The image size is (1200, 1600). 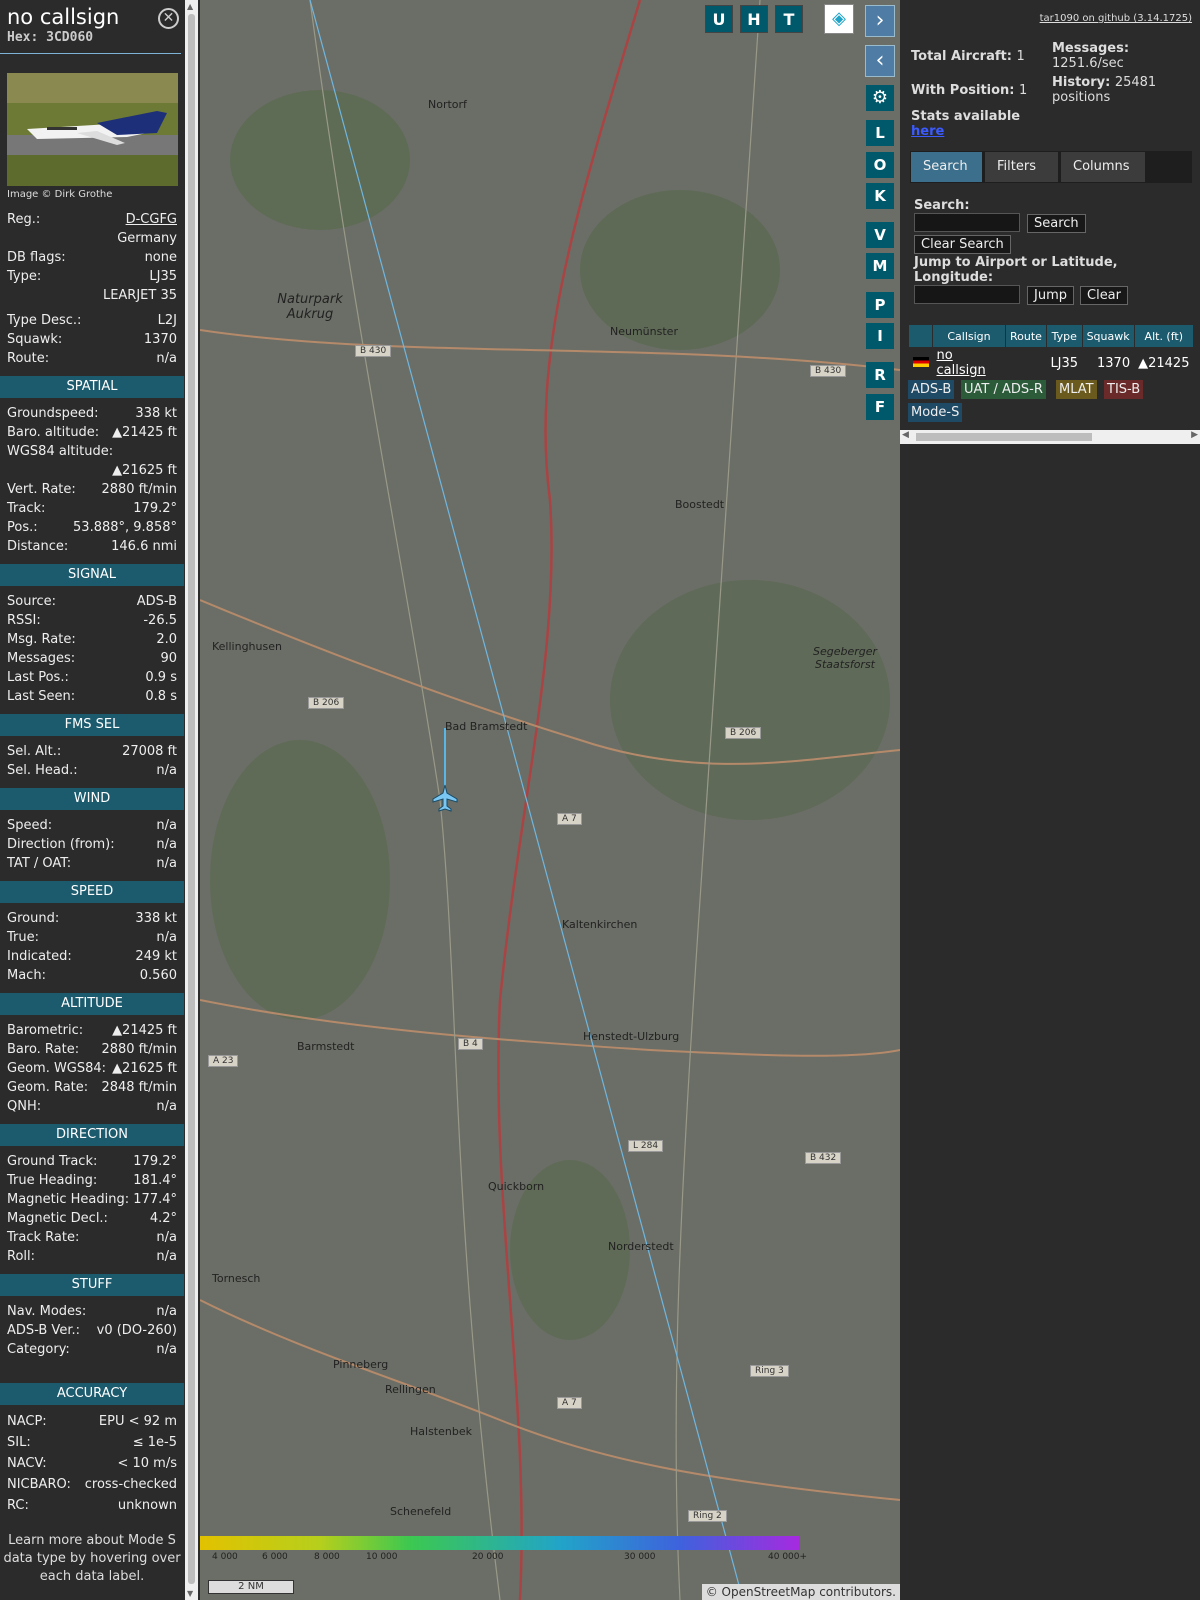 What do you see at coordinates (754, 19) in the screenshot?
I see `map-toggle-h-button: H` at bounding box center [754, 19].